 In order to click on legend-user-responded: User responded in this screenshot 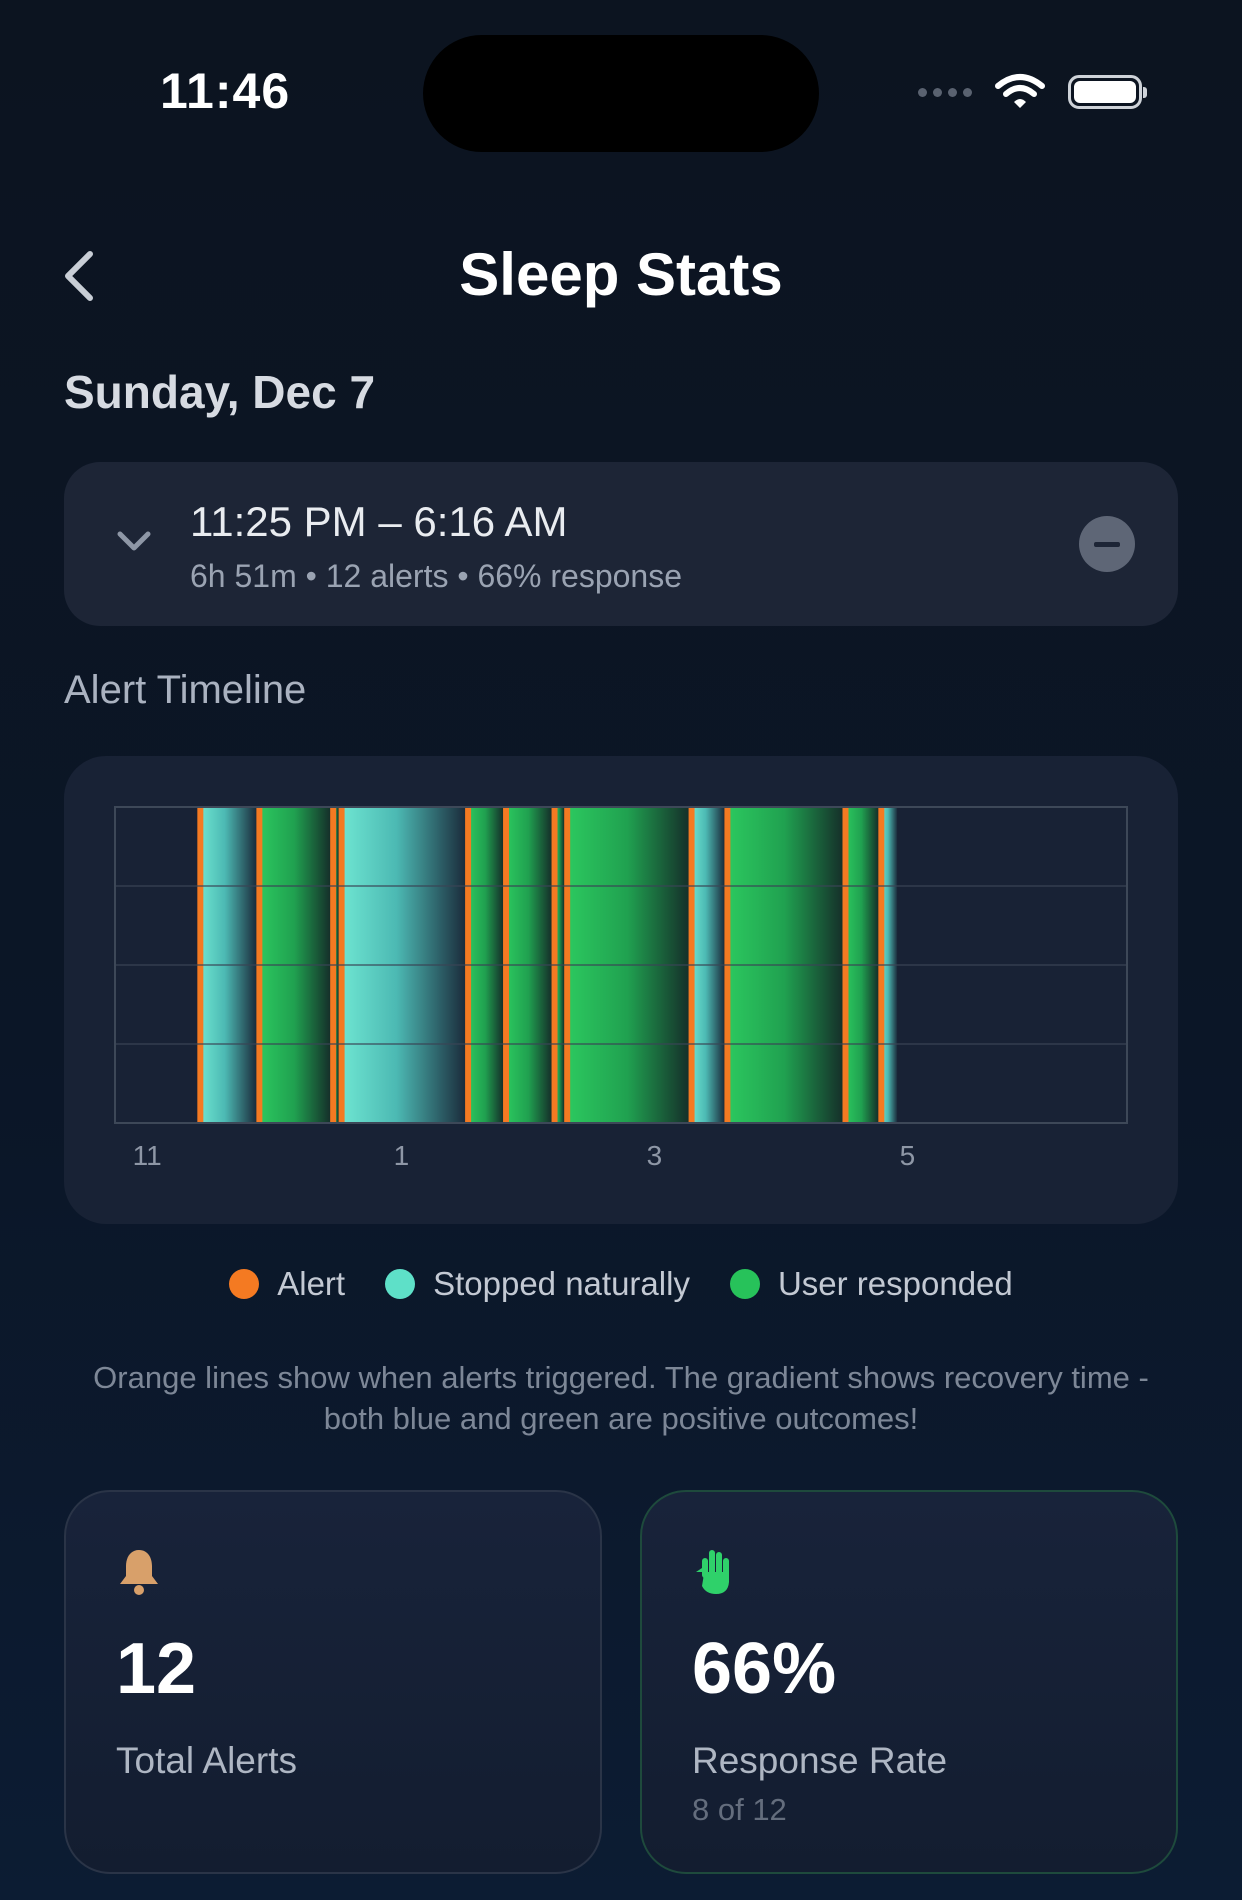, I will do `click(871, 1284)`.